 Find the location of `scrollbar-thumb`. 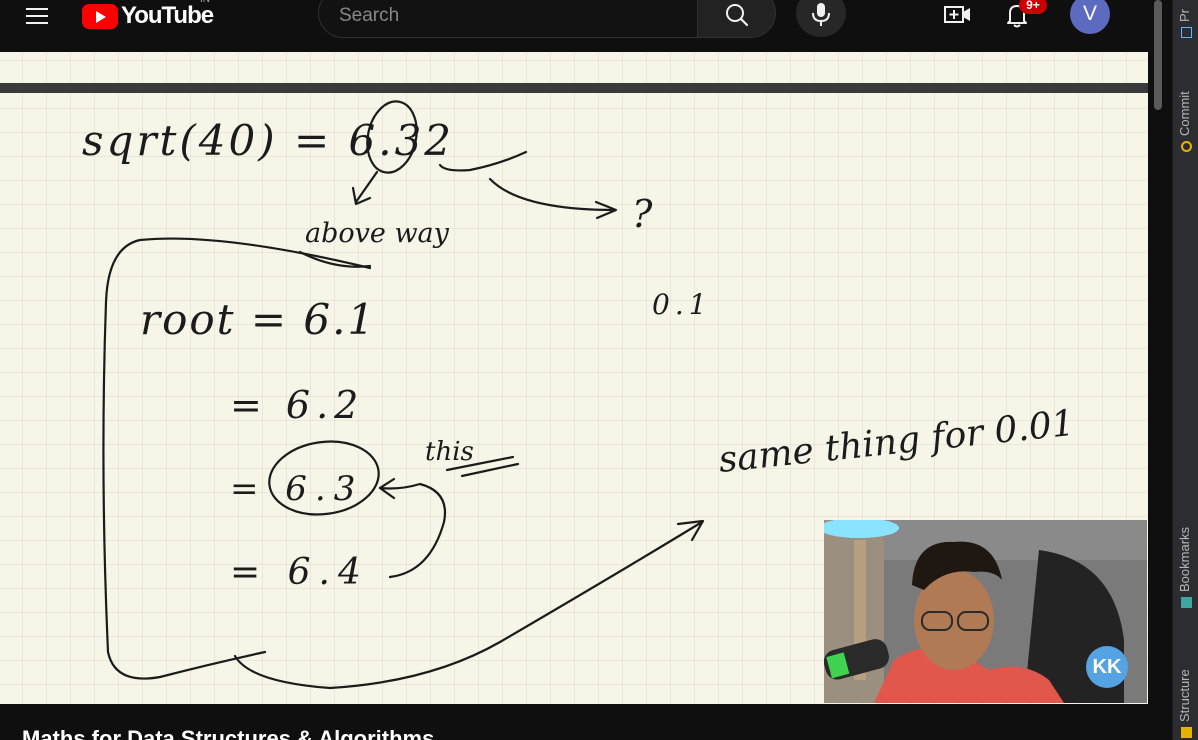

scrollbar-thumb is located at coordinates (1158, 55).